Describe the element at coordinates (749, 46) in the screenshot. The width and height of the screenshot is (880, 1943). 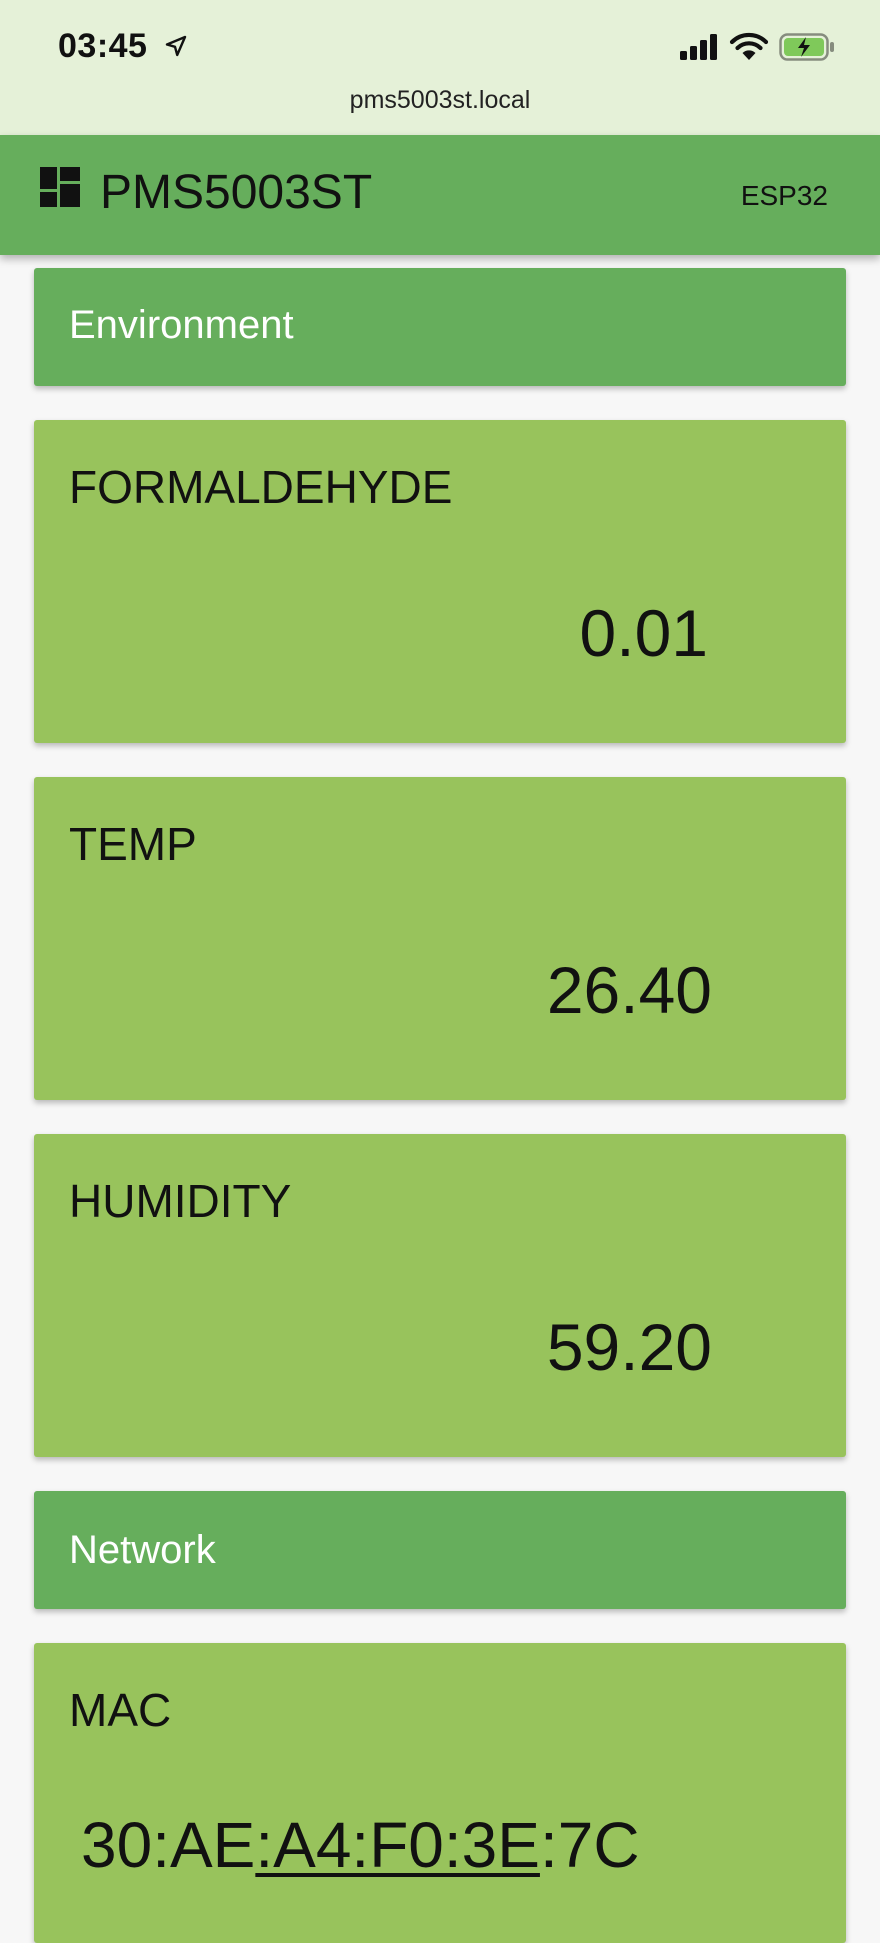
I see `wifi-icon` at that location.